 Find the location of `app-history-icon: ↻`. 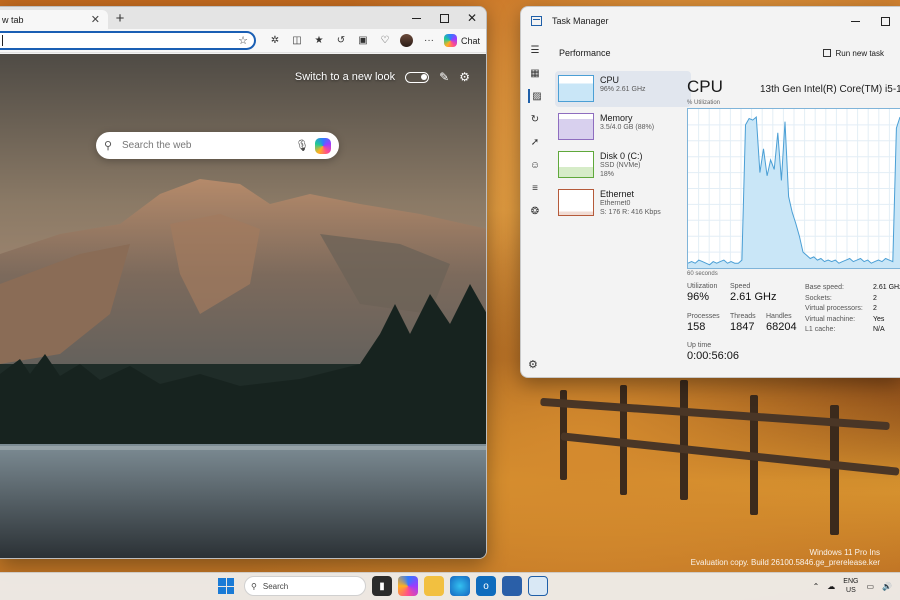

app-history-icon: ↻ is located at coordinates (535, 119).